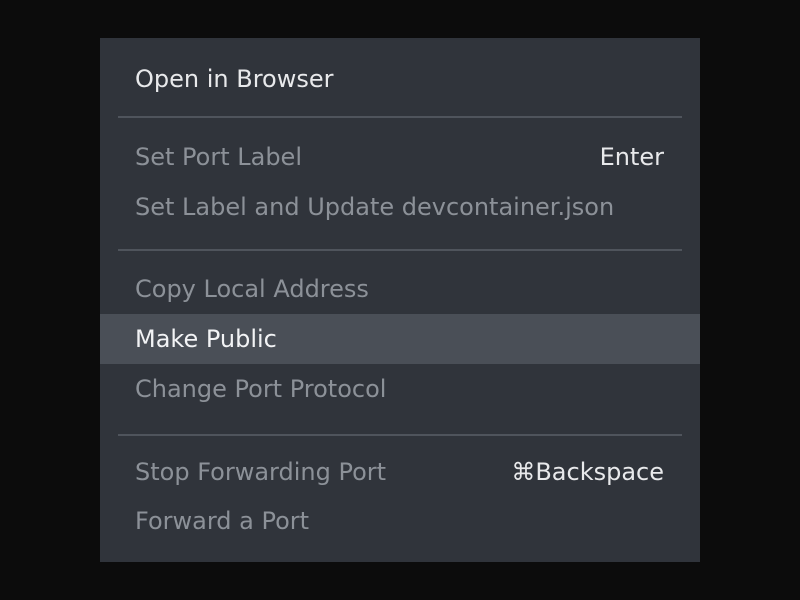 The height and width of the screenshot is (600, 800). I want to click on menu-item-forward-a-port: Forward a Port, so click(400, 521).